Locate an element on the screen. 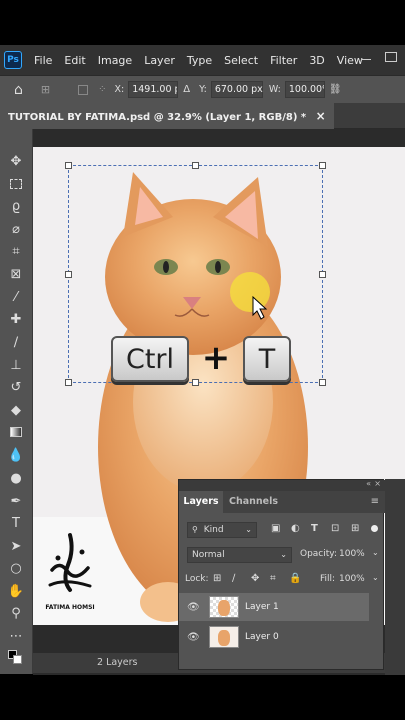 This screenshot has width=405, height=720. width-field: 100.00% is located at coordinates (304, 89).